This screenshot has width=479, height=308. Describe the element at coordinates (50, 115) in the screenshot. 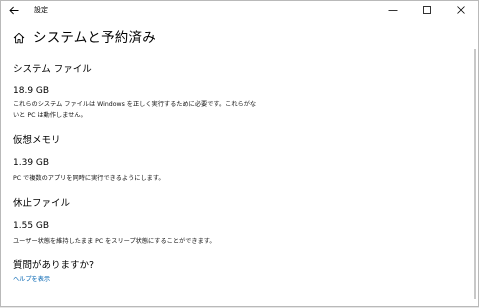

I see `system-files-description-line-2: いと PC は動作しません。` at that location.